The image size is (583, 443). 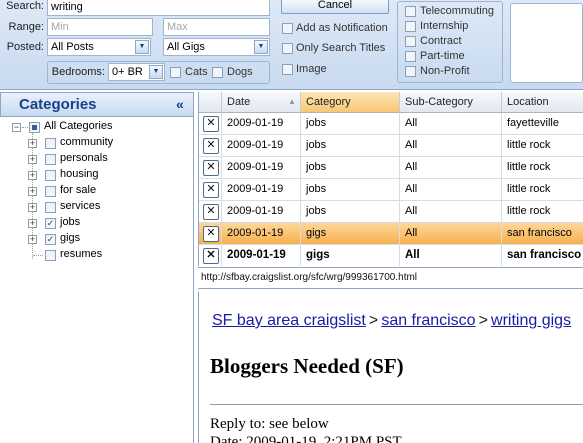 I want to click on housing-checkbox, so click(x=50, y=175).